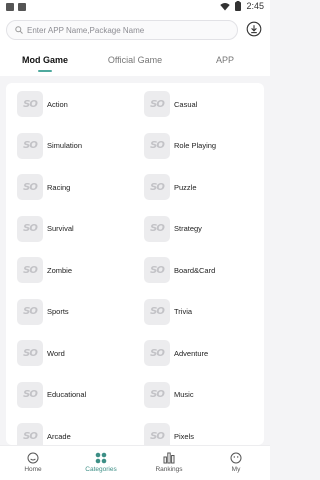 This screenshot has height=480, width=320. I want to click on search-bar, so click(122, 30).